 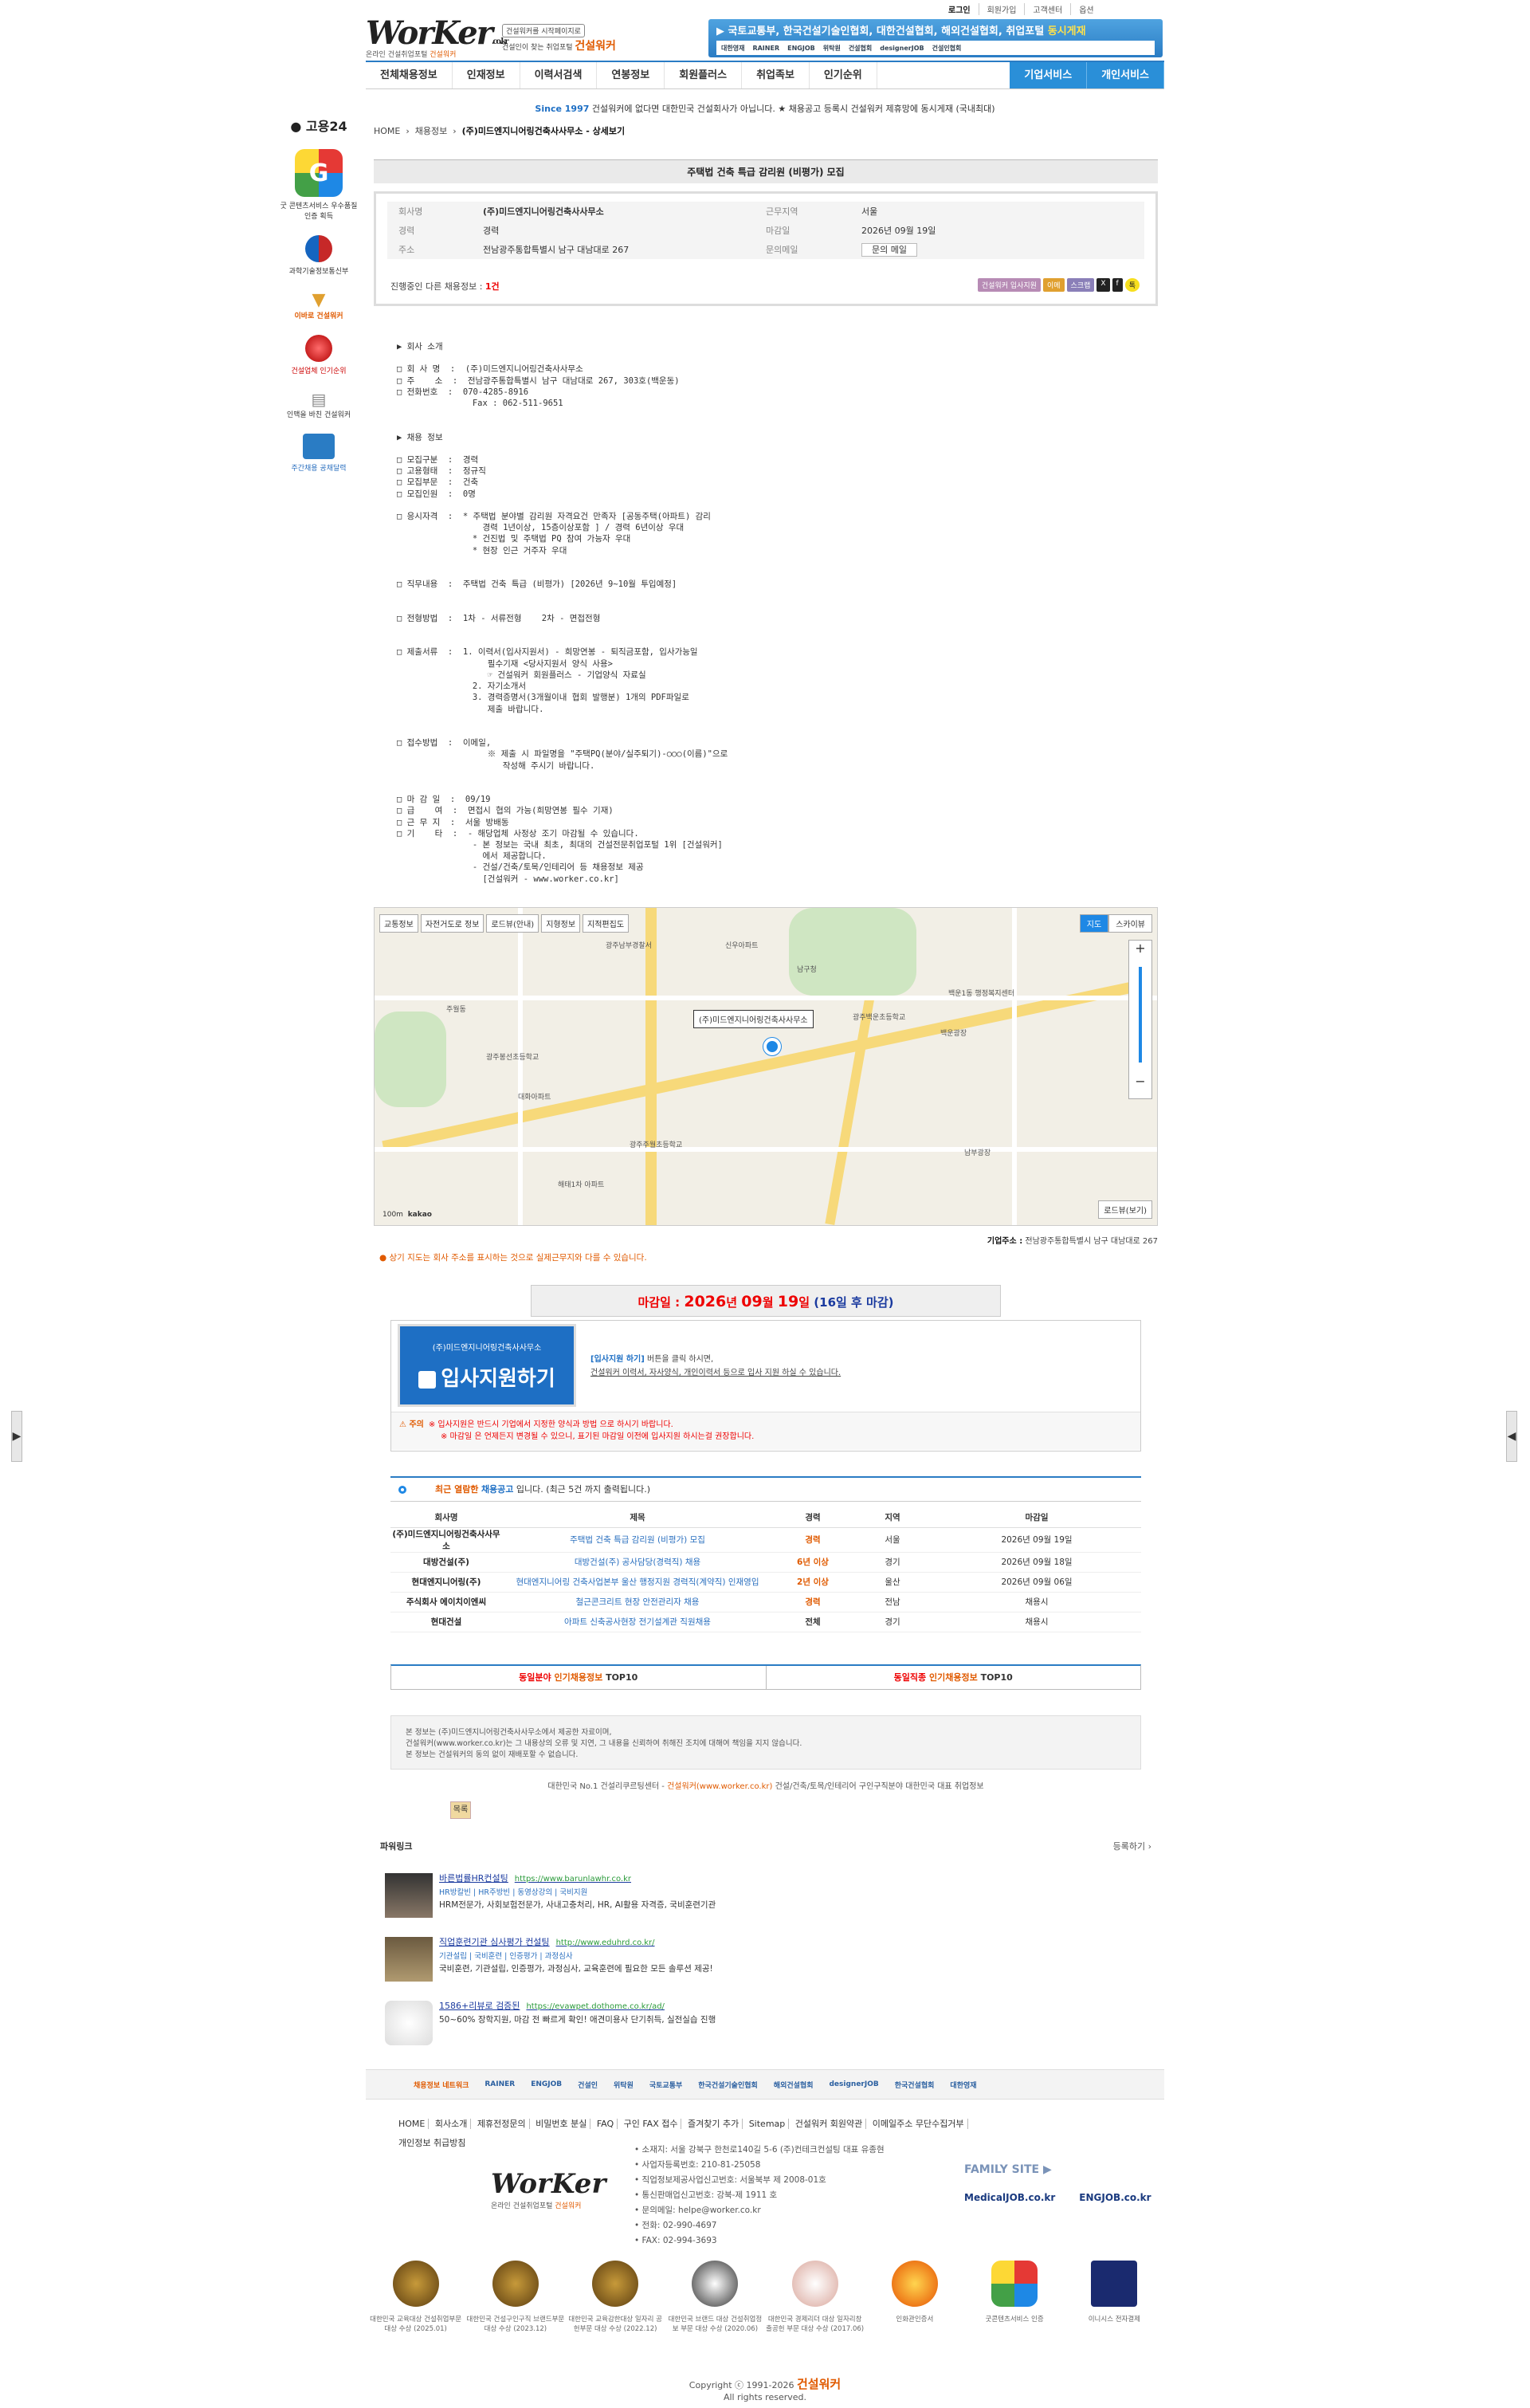 What do you see at coordinates (853, 2084) in the screenshot?
I see `partner-logo: designerJOB` at bounding box center [853, 2084].